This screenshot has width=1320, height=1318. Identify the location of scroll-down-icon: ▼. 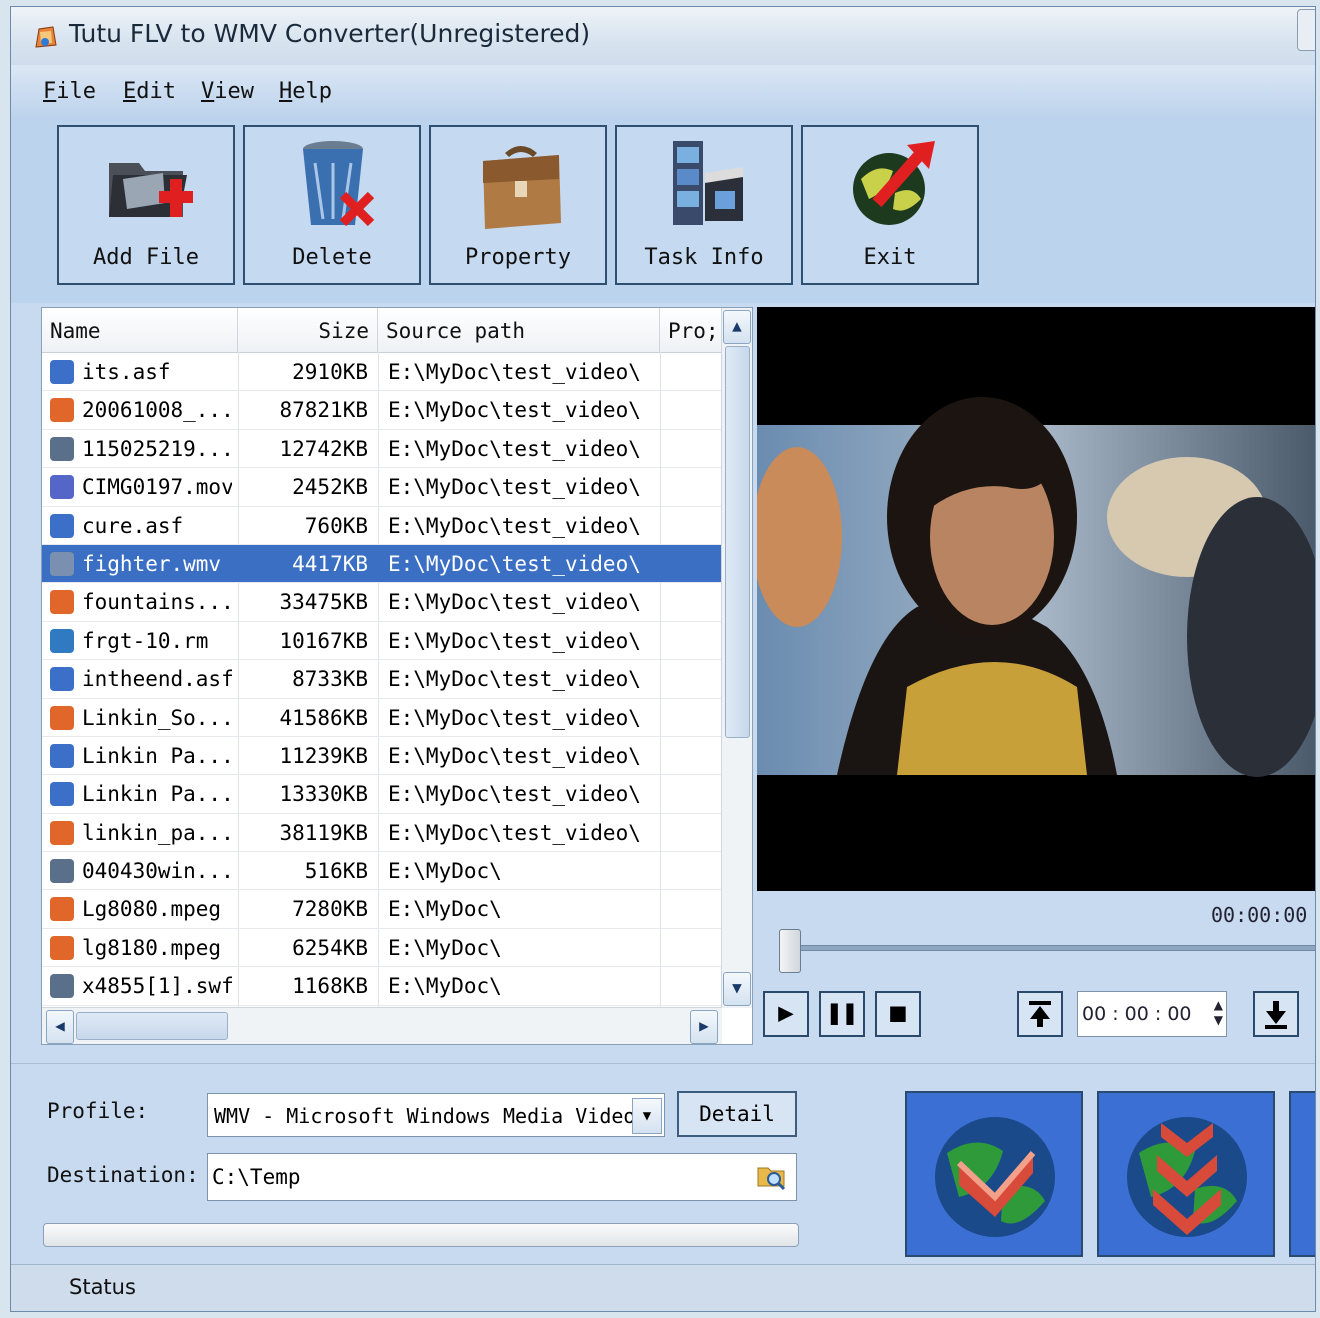
(737, 989).